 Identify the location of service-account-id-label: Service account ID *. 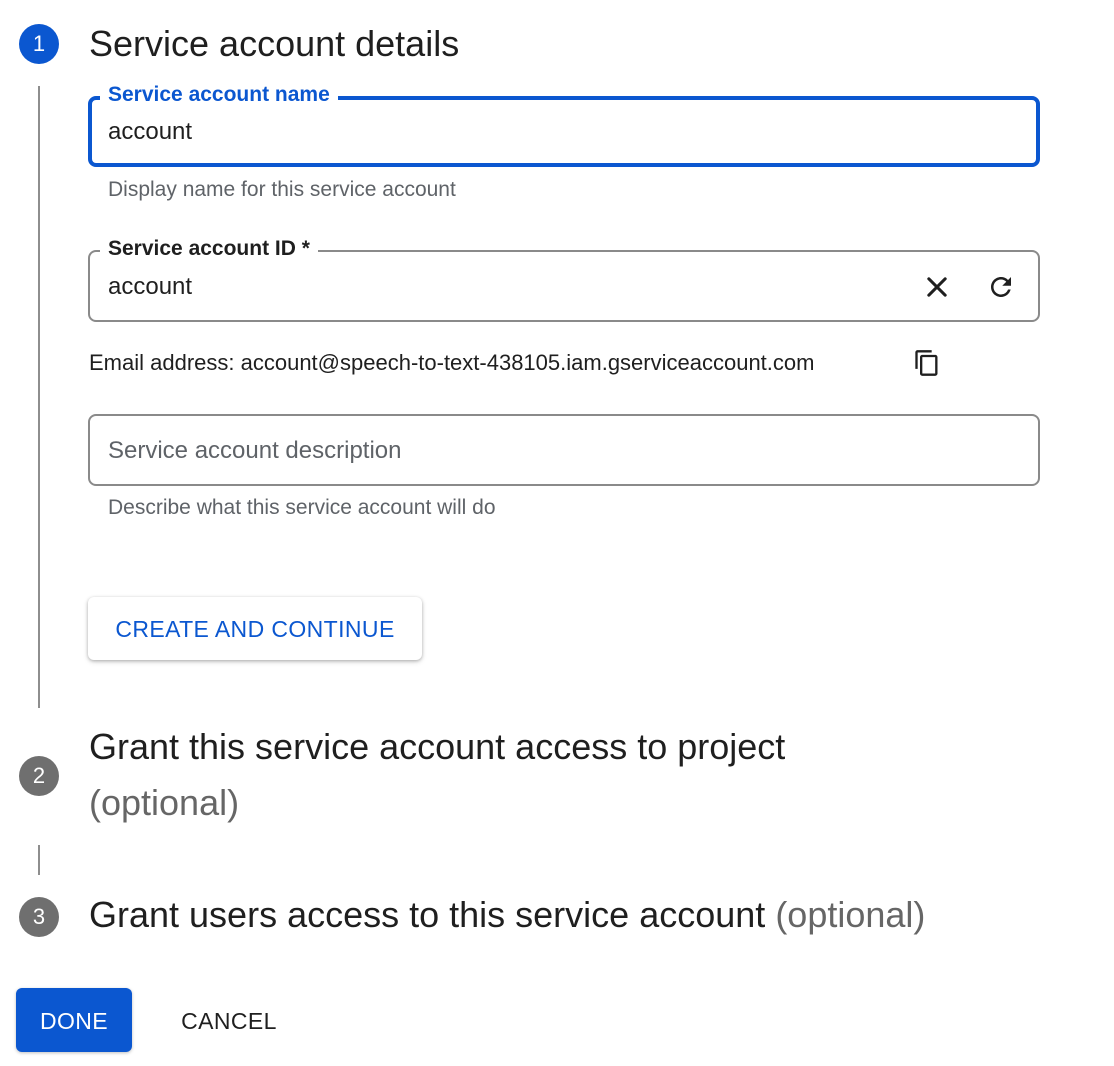
(209, 249).